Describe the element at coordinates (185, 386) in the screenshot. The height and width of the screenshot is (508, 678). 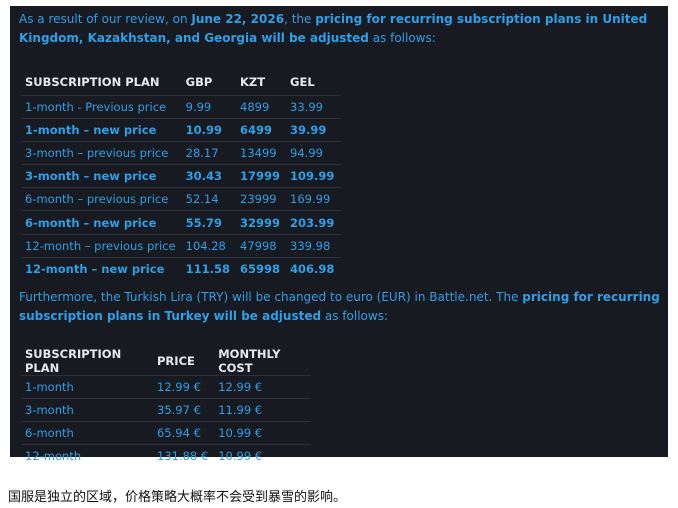
I see `table-cell-price: 12.99 €` at that location.